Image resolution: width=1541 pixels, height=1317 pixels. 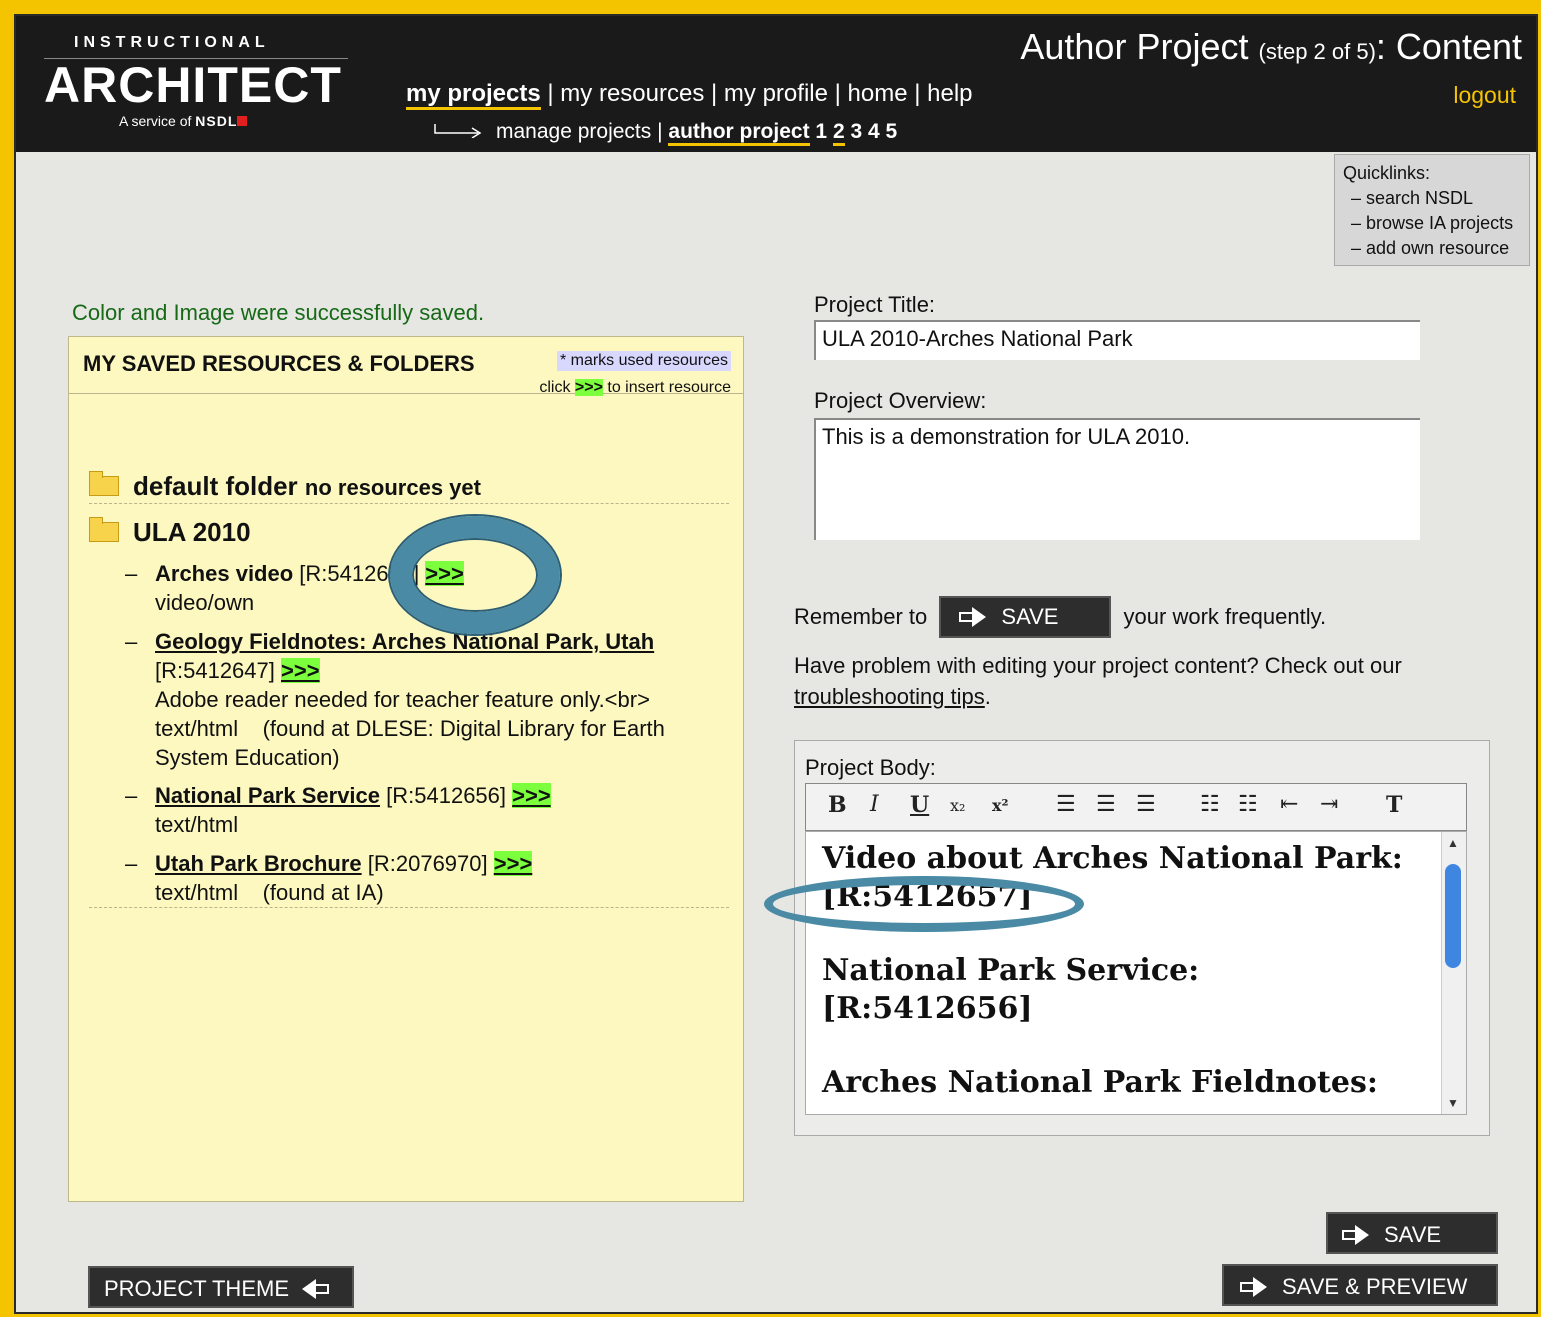 I want to click on hint-prefix: click, so click(x=555, y=387).